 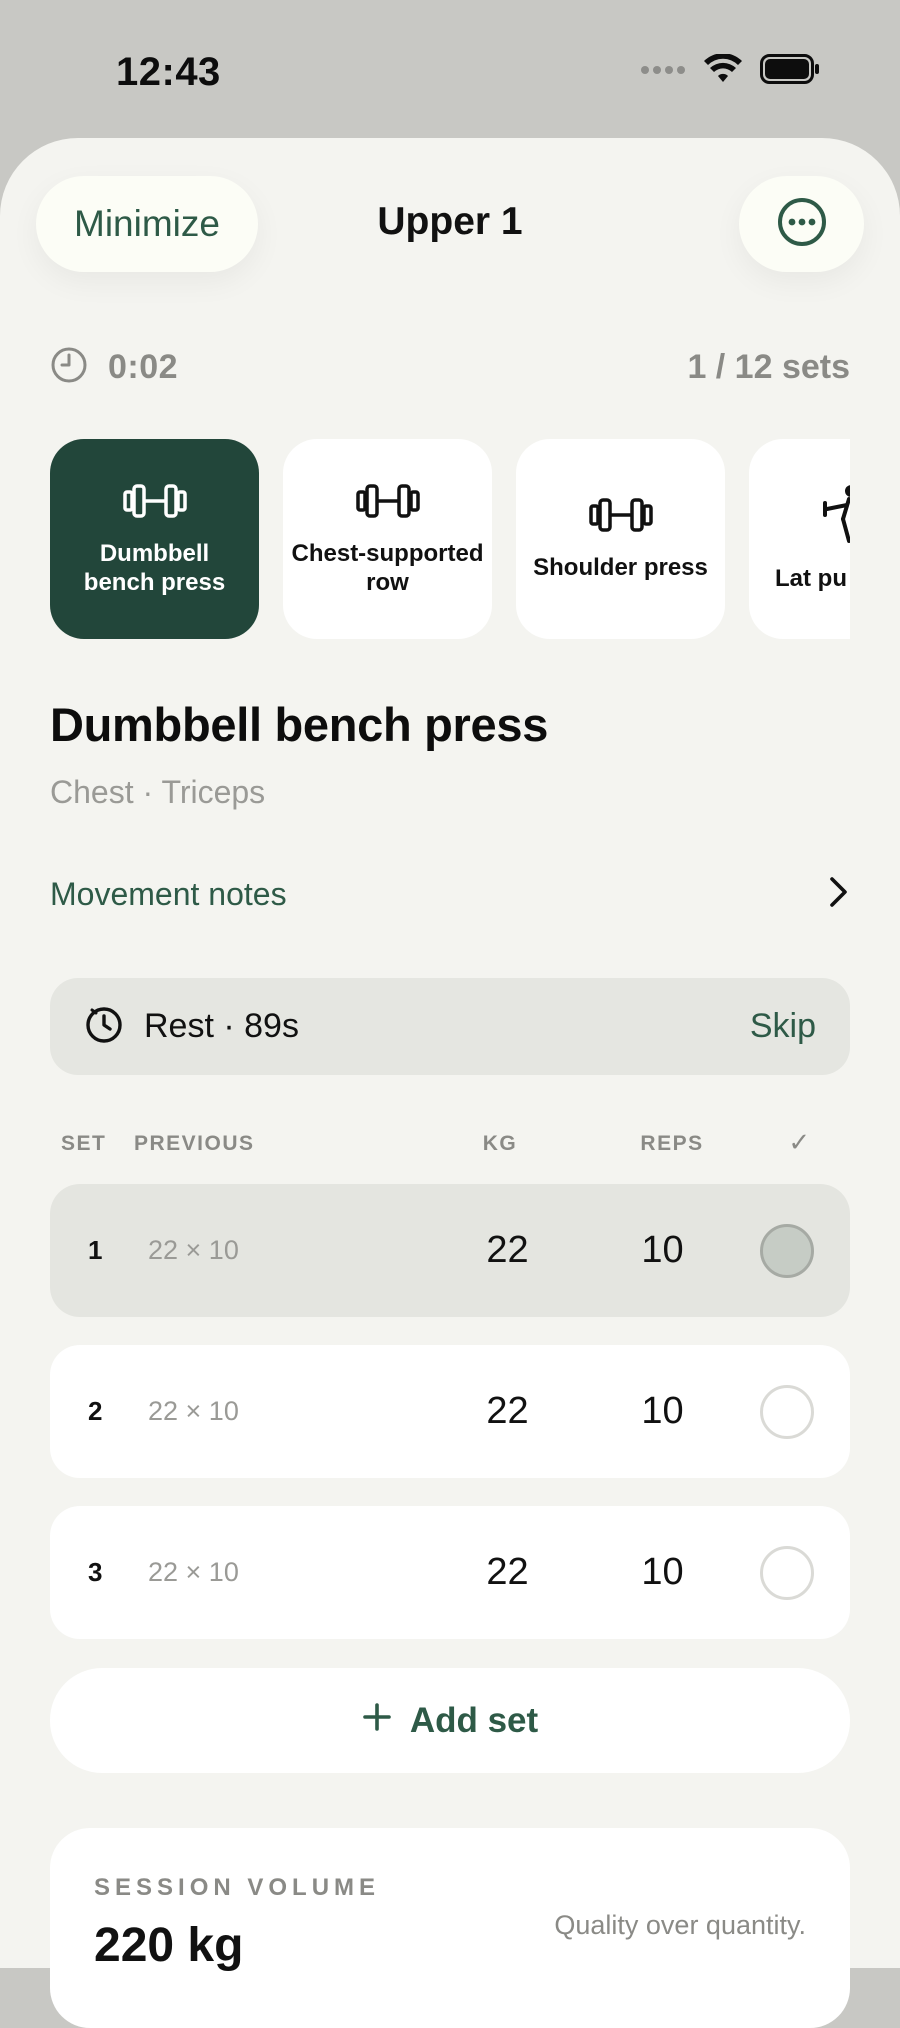 I want to click on ellipsis-circle-icon, so click(x=802, y=224).